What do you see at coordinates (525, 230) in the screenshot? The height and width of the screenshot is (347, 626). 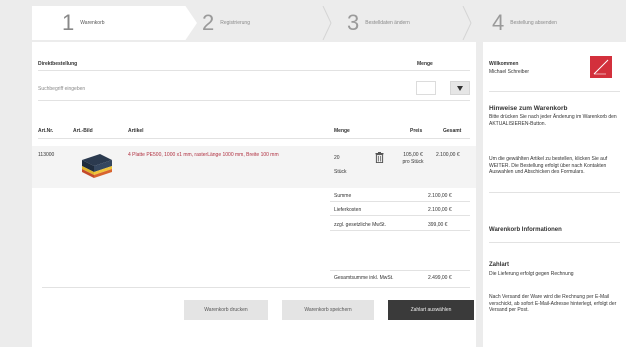 I see `cart-info-title: Warenkorb Informationen` at bounding box center [525, 230].